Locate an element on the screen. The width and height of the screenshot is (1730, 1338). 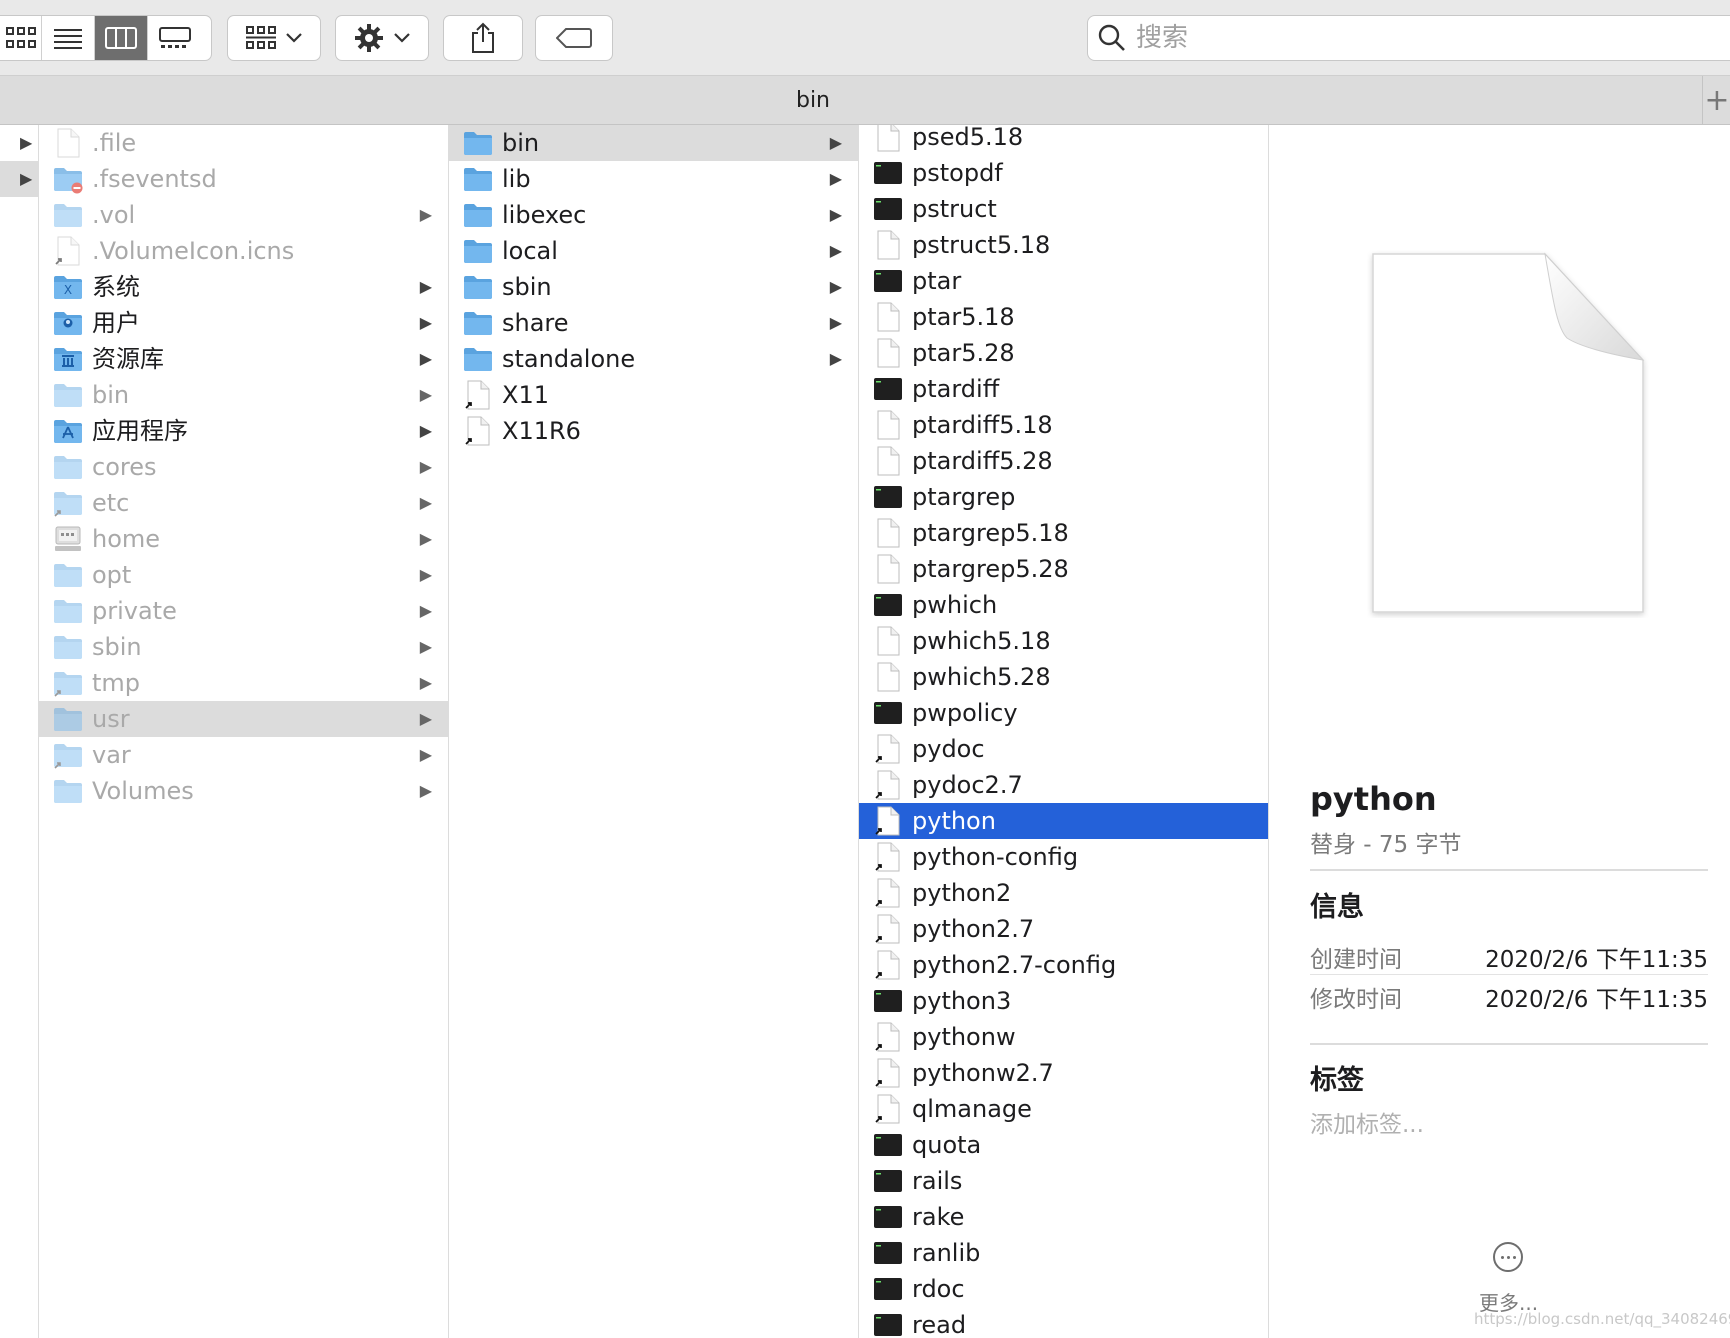
list-item: X 系统 ▶ is located at coordinates (243, 287).